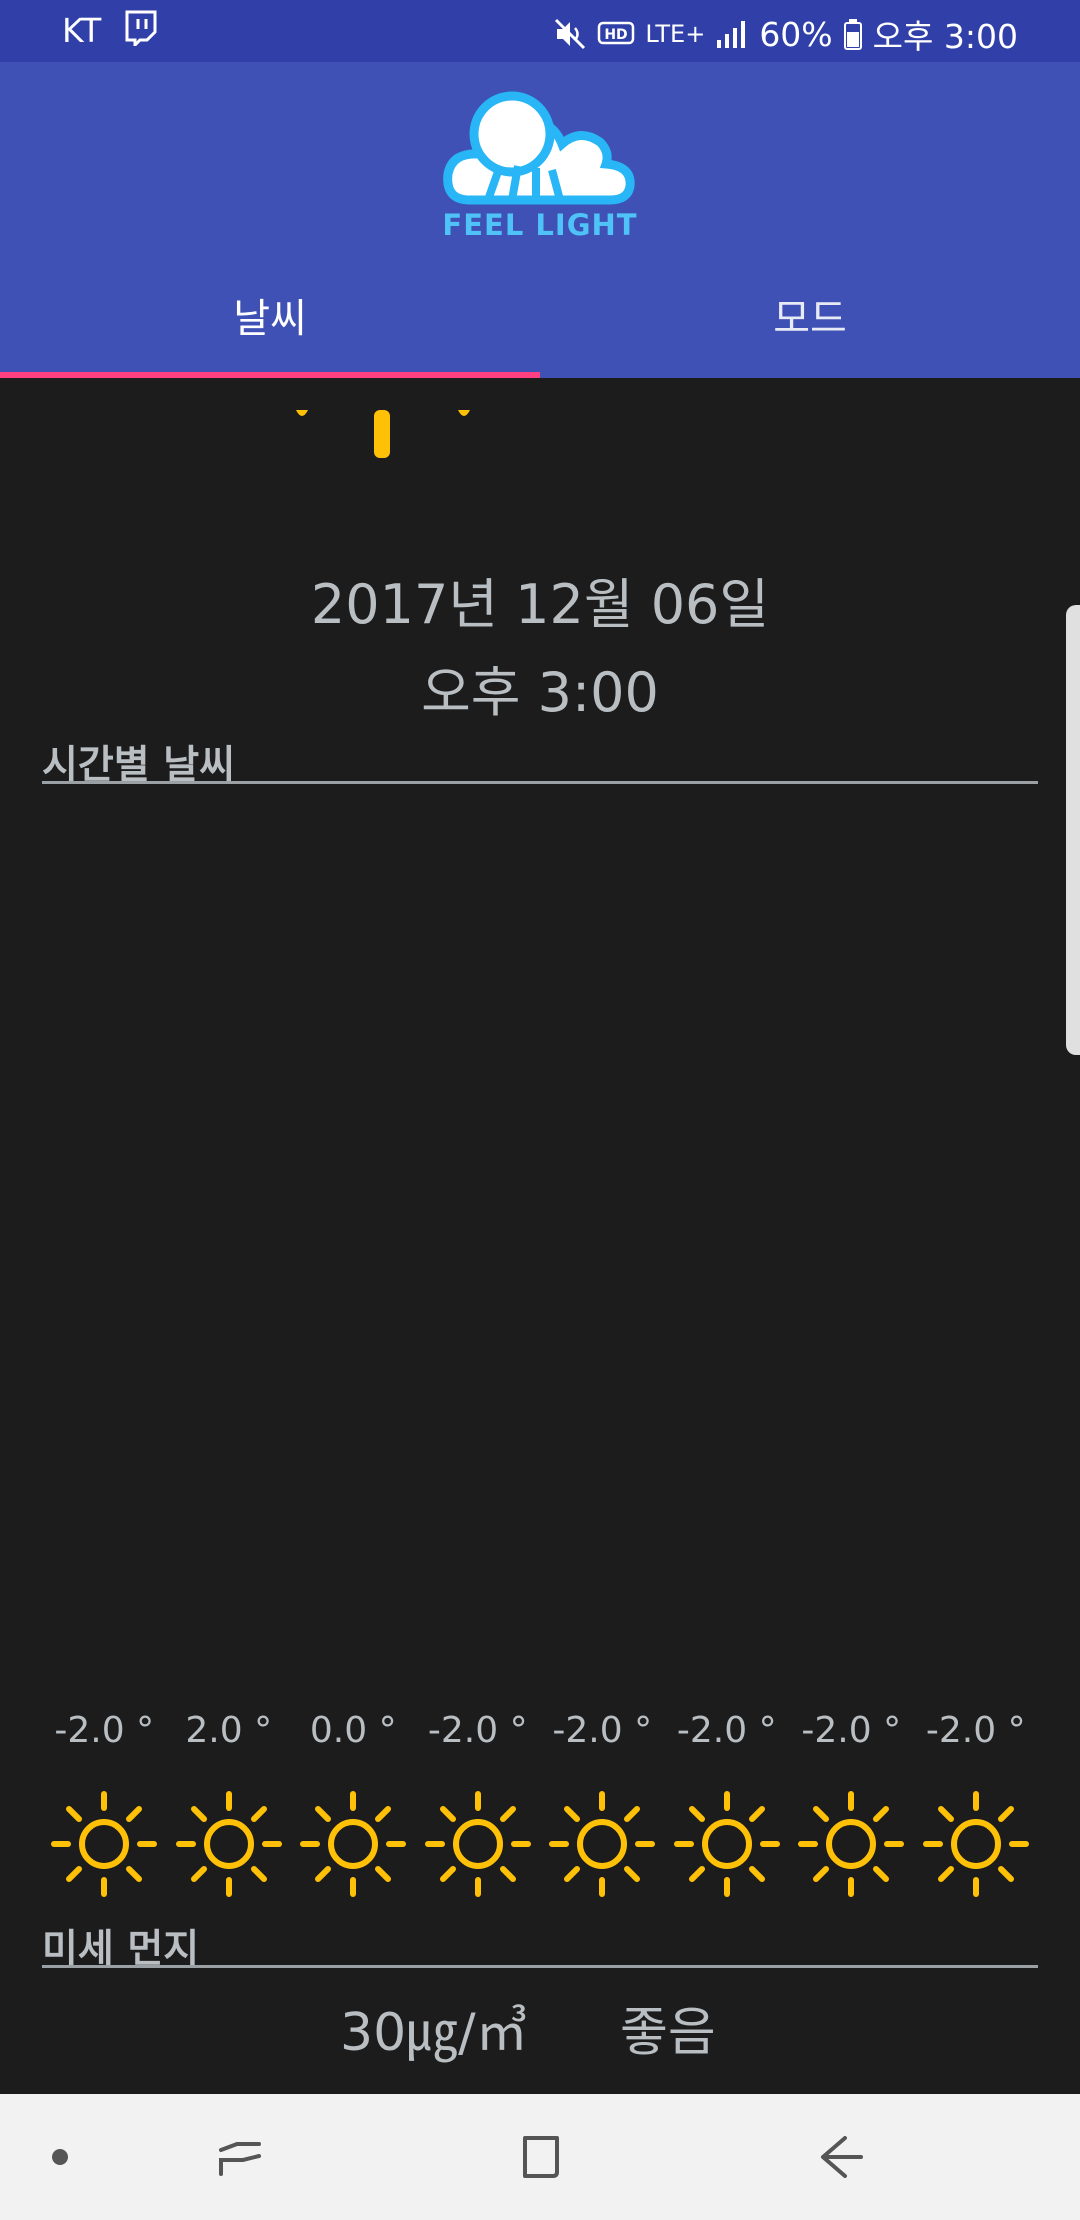 This screenshot has height=2220, width=1080. Describe the element at coordinates (540, 149) in the screenshot. I see `feel-light-logo-icon` at that location.